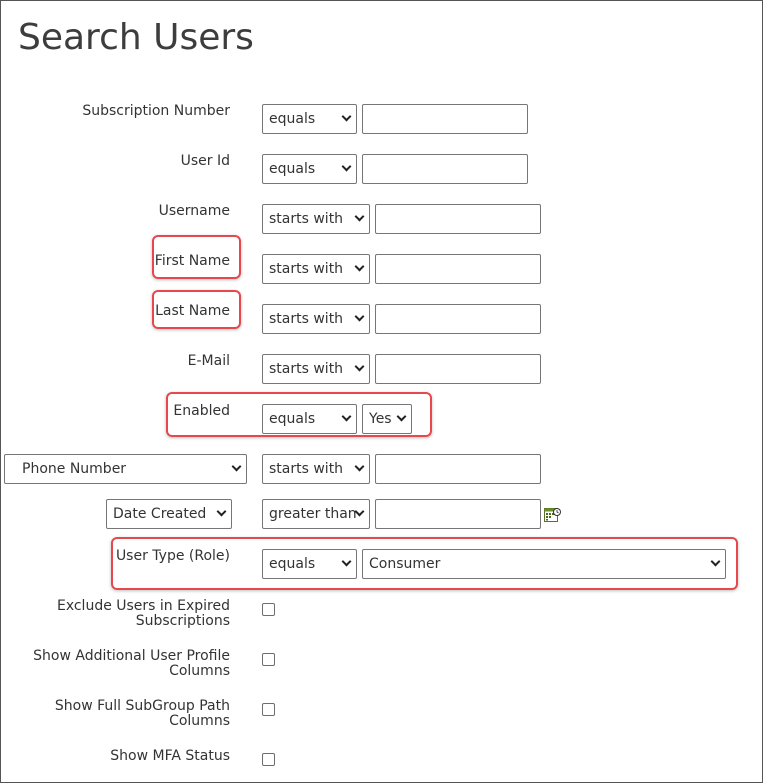 The height and width of the screenshot is (783, 763). Describe the element at coordinates (445, 169) in the screenshot. I see `user-id-input` at that location.